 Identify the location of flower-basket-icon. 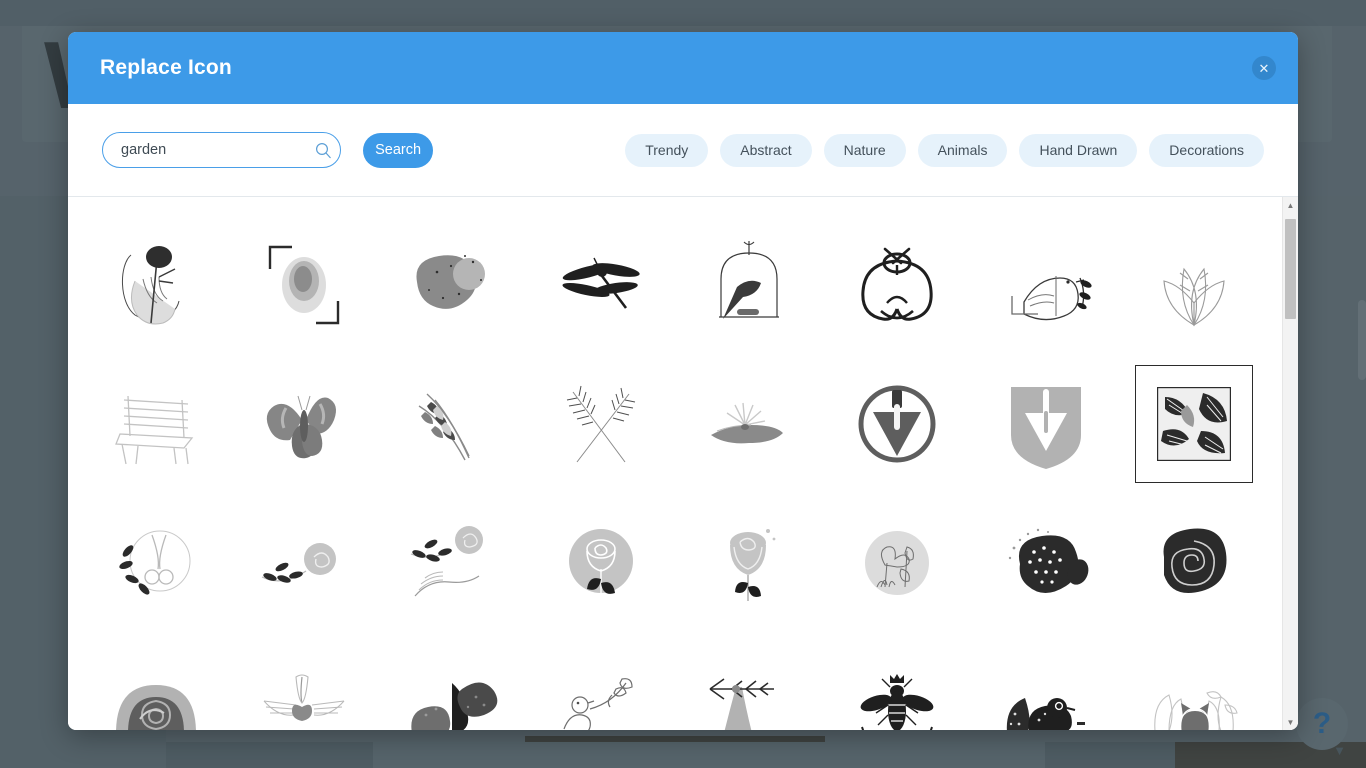
(304, 687).